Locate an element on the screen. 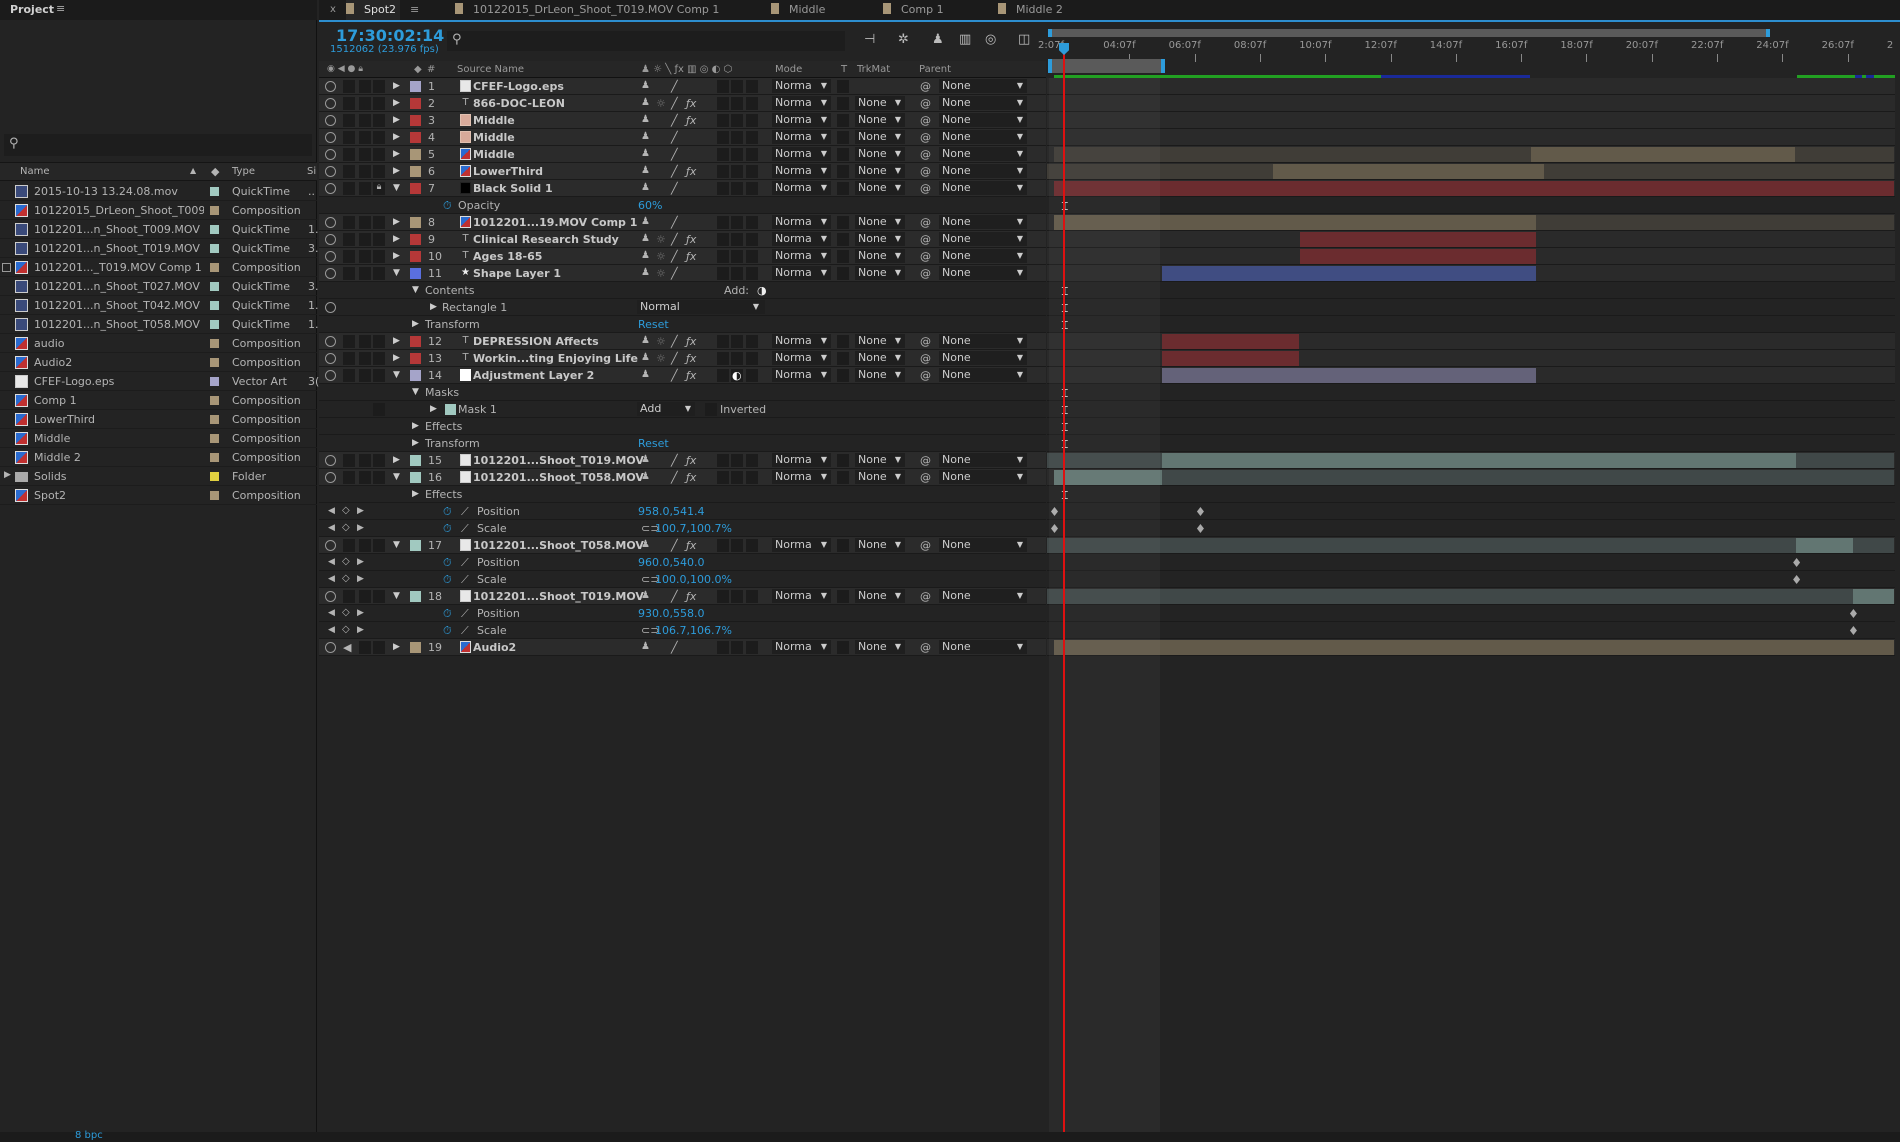 Image resolution: width=1900 pixels, height=1142 pixels. mask-color is located at coordinates (450, 409).